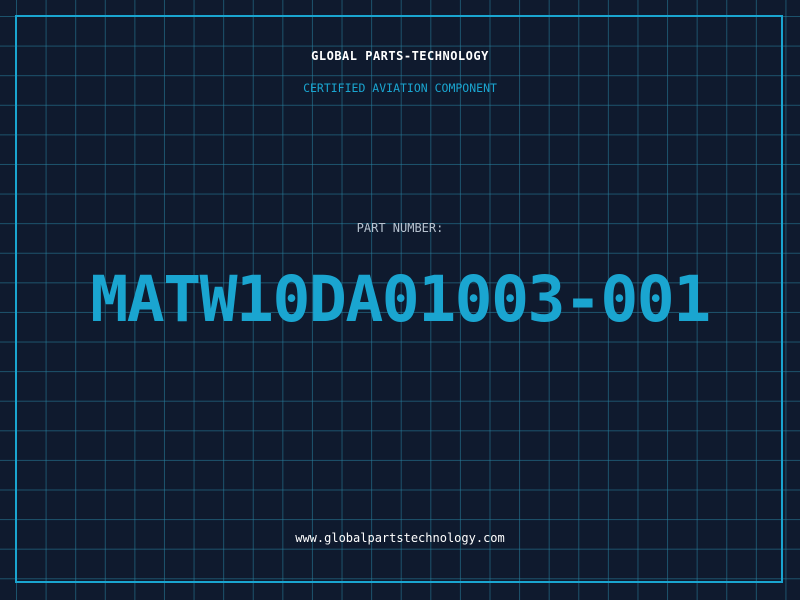 Image resolution: width=800 pixels, height=600 pixels. What do you see at coordinates (400, 88) in the screenshot?
I see `certification-subtitle: CERTIFIED AVIATION COMPONENT` at bounding box center [400, 88].